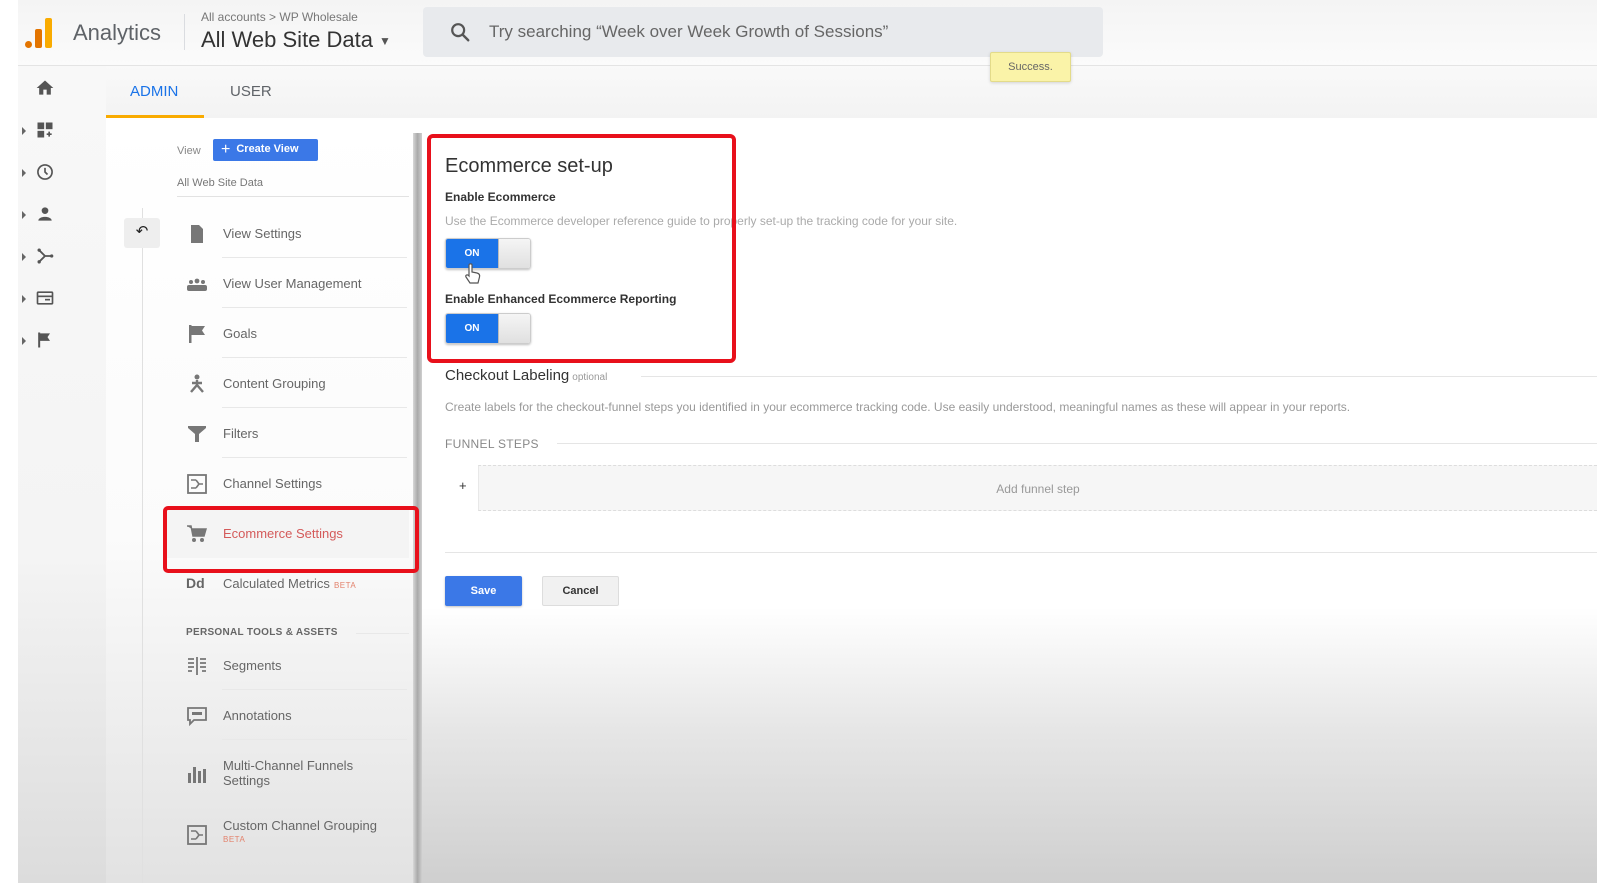 The height and width of the screenshot is (883, 1597). What do you see at coordinates (296, 40) in the screenshot?
I see `property-selector: All Web Site Data ▼` at bounding box center [296, 40].